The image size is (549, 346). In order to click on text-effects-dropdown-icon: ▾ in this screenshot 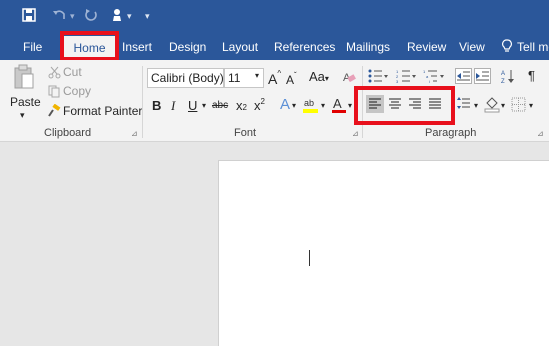, I will do `click(294, 105)`.